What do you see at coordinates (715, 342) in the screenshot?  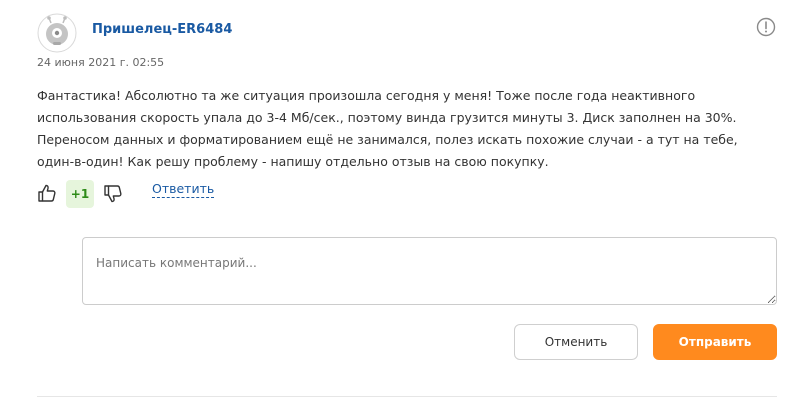 I see `submit-button: Отправить` at bounding box center [715, 342].